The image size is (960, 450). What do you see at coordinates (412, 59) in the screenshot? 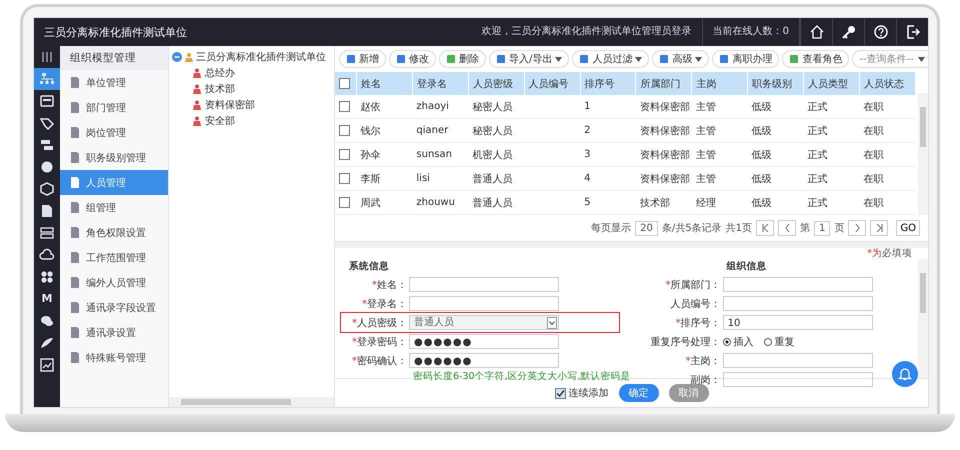
I see `toolbar-button: 修改` at bounding box center [412, 59].